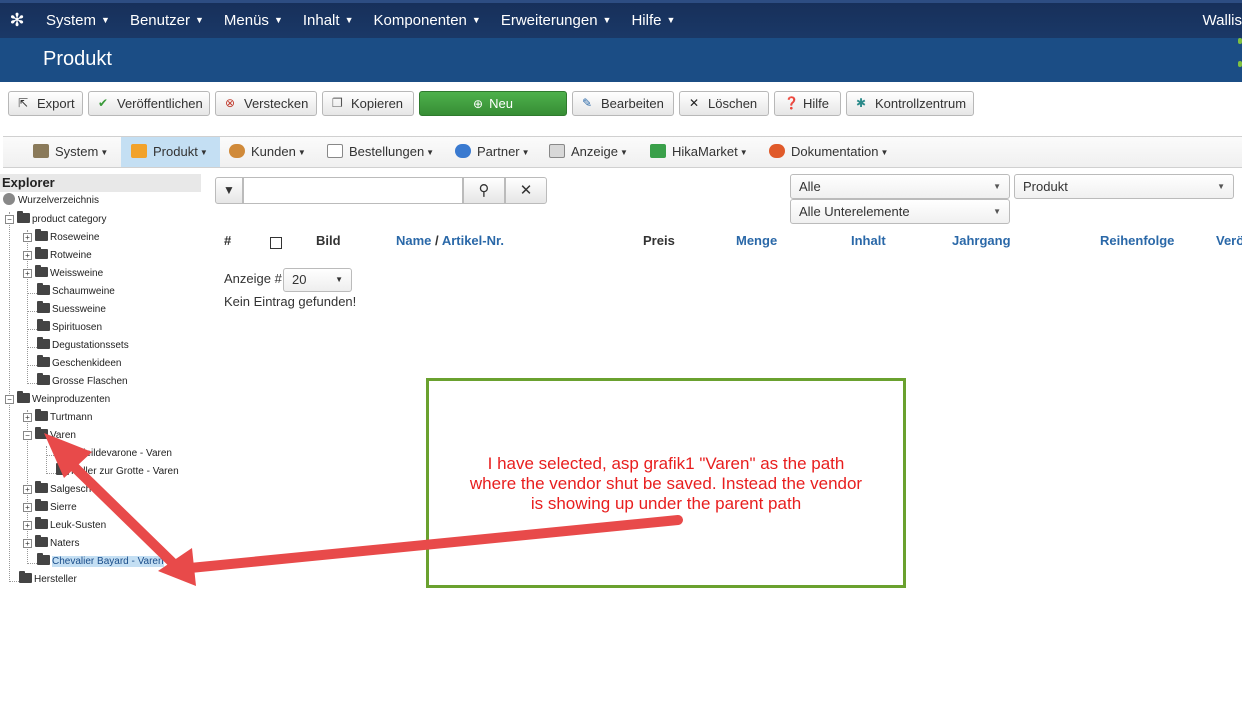 This screenshot has height=710, width=1242. I want to click on tree-node-producer: + Naters, so click(51, 543).